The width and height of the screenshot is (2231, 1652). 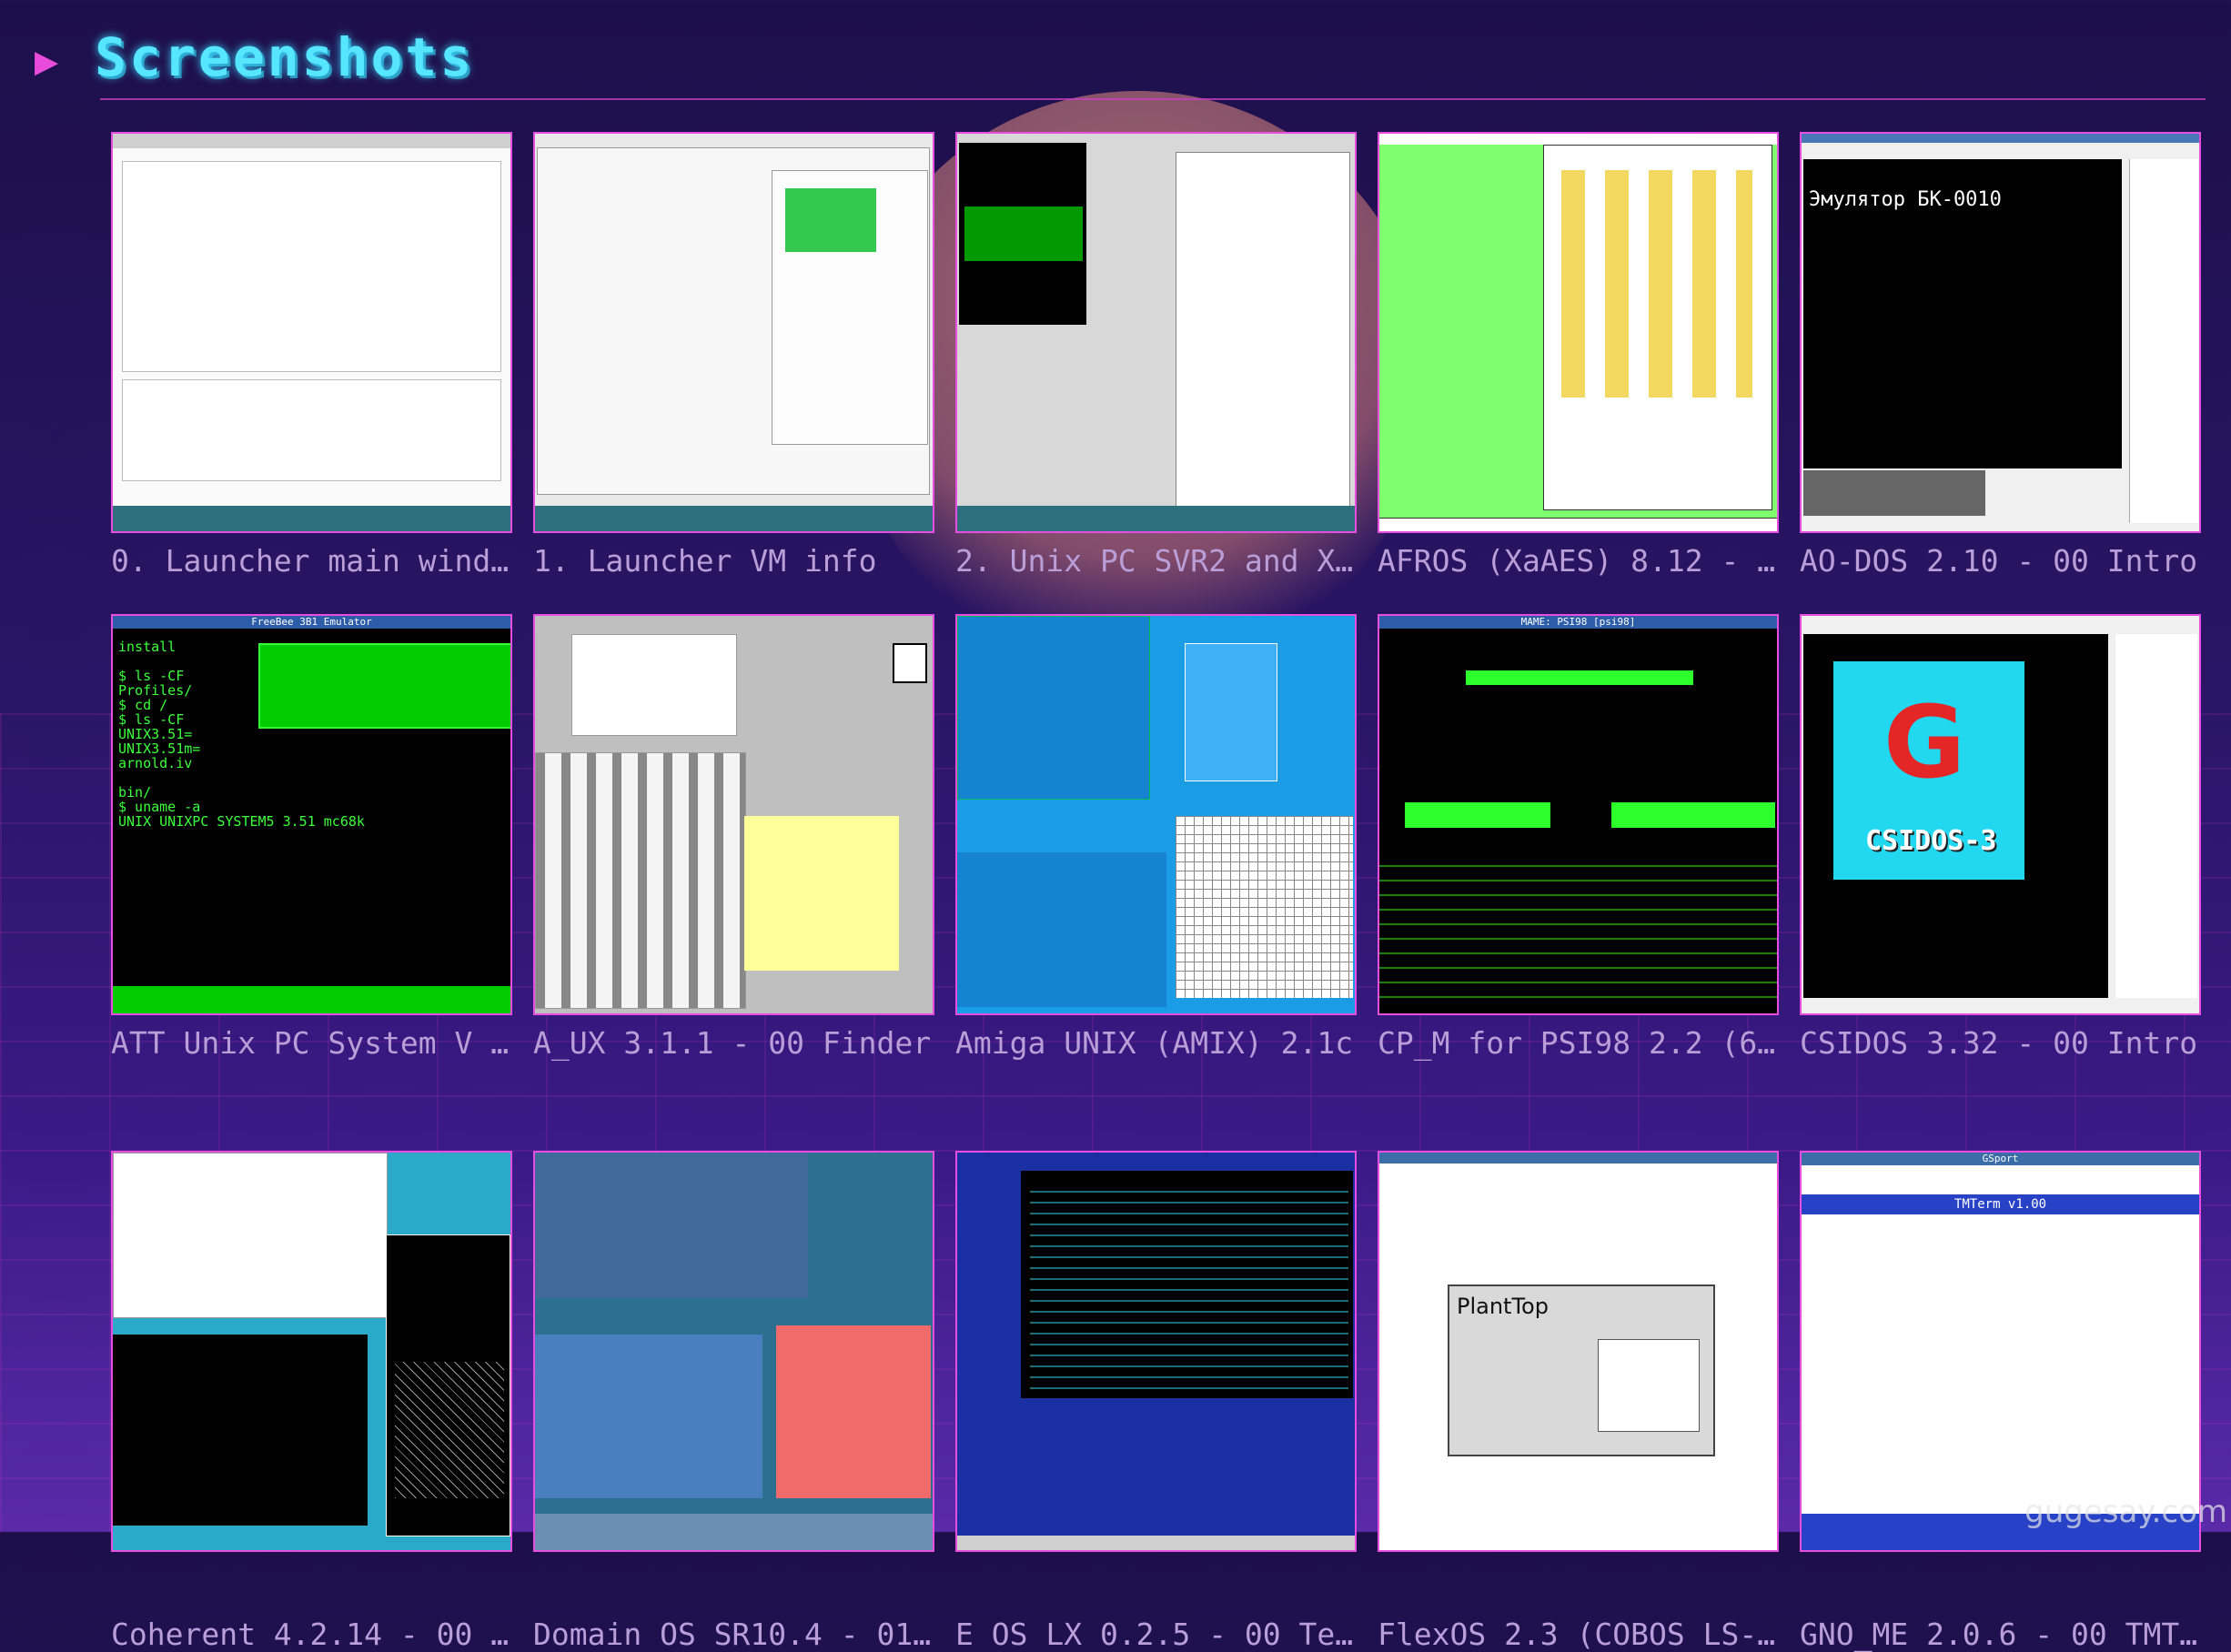 I want to click on screenshot-thumbnail: G CSIDOS-3, so click(x=2000, y=814).